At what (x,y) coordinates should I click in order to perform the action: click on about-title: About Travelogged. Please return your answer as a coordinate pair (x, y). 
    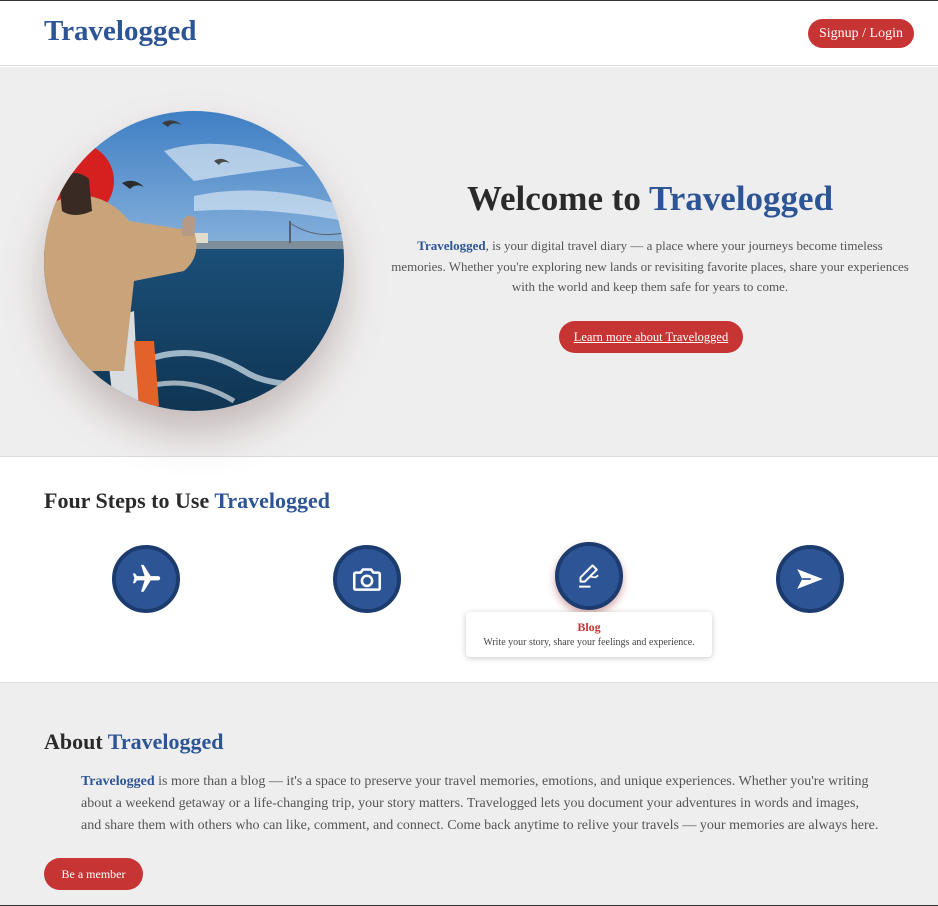
    Looking at the image, I should click on (133, 742).